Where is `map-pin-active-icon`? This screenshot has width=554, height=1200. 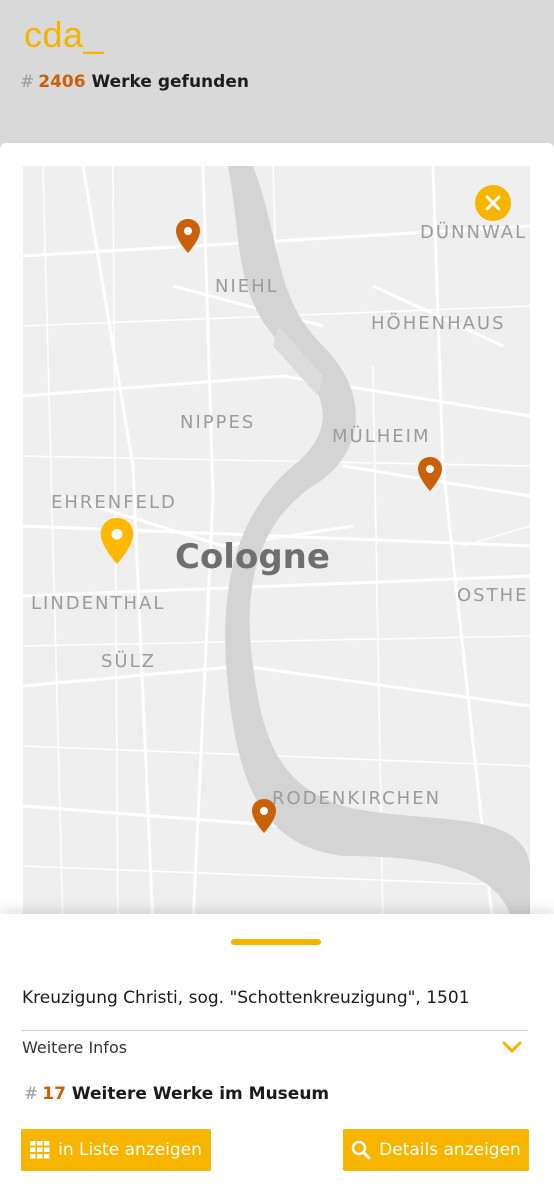
map-pin-active-icon is located at coordinates (117, 541).